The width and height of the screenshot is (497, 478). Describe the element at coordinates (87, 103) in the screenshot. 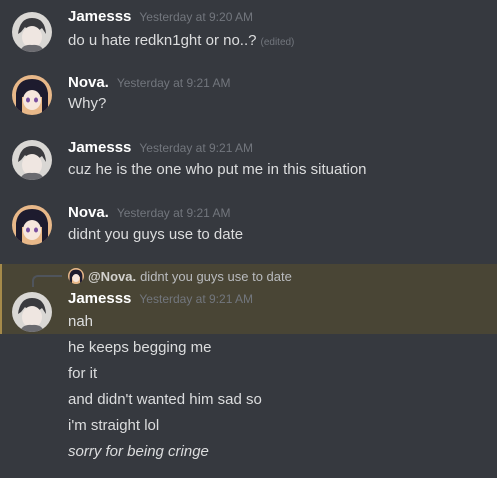

I see `message-line: Why?` at that location.